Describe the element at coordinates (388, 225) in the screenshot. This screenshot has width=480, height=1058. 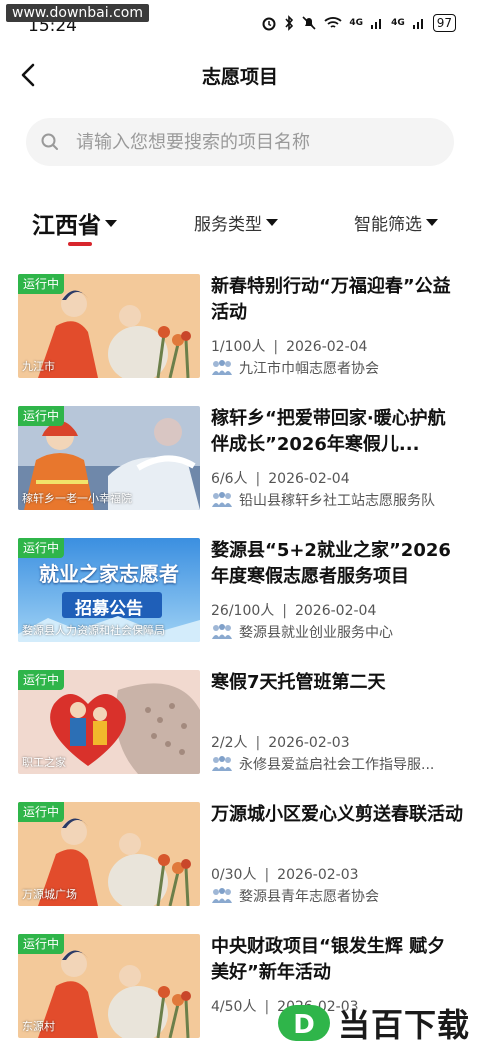
I see `filter-smart-label: 智能筛选` at that location.